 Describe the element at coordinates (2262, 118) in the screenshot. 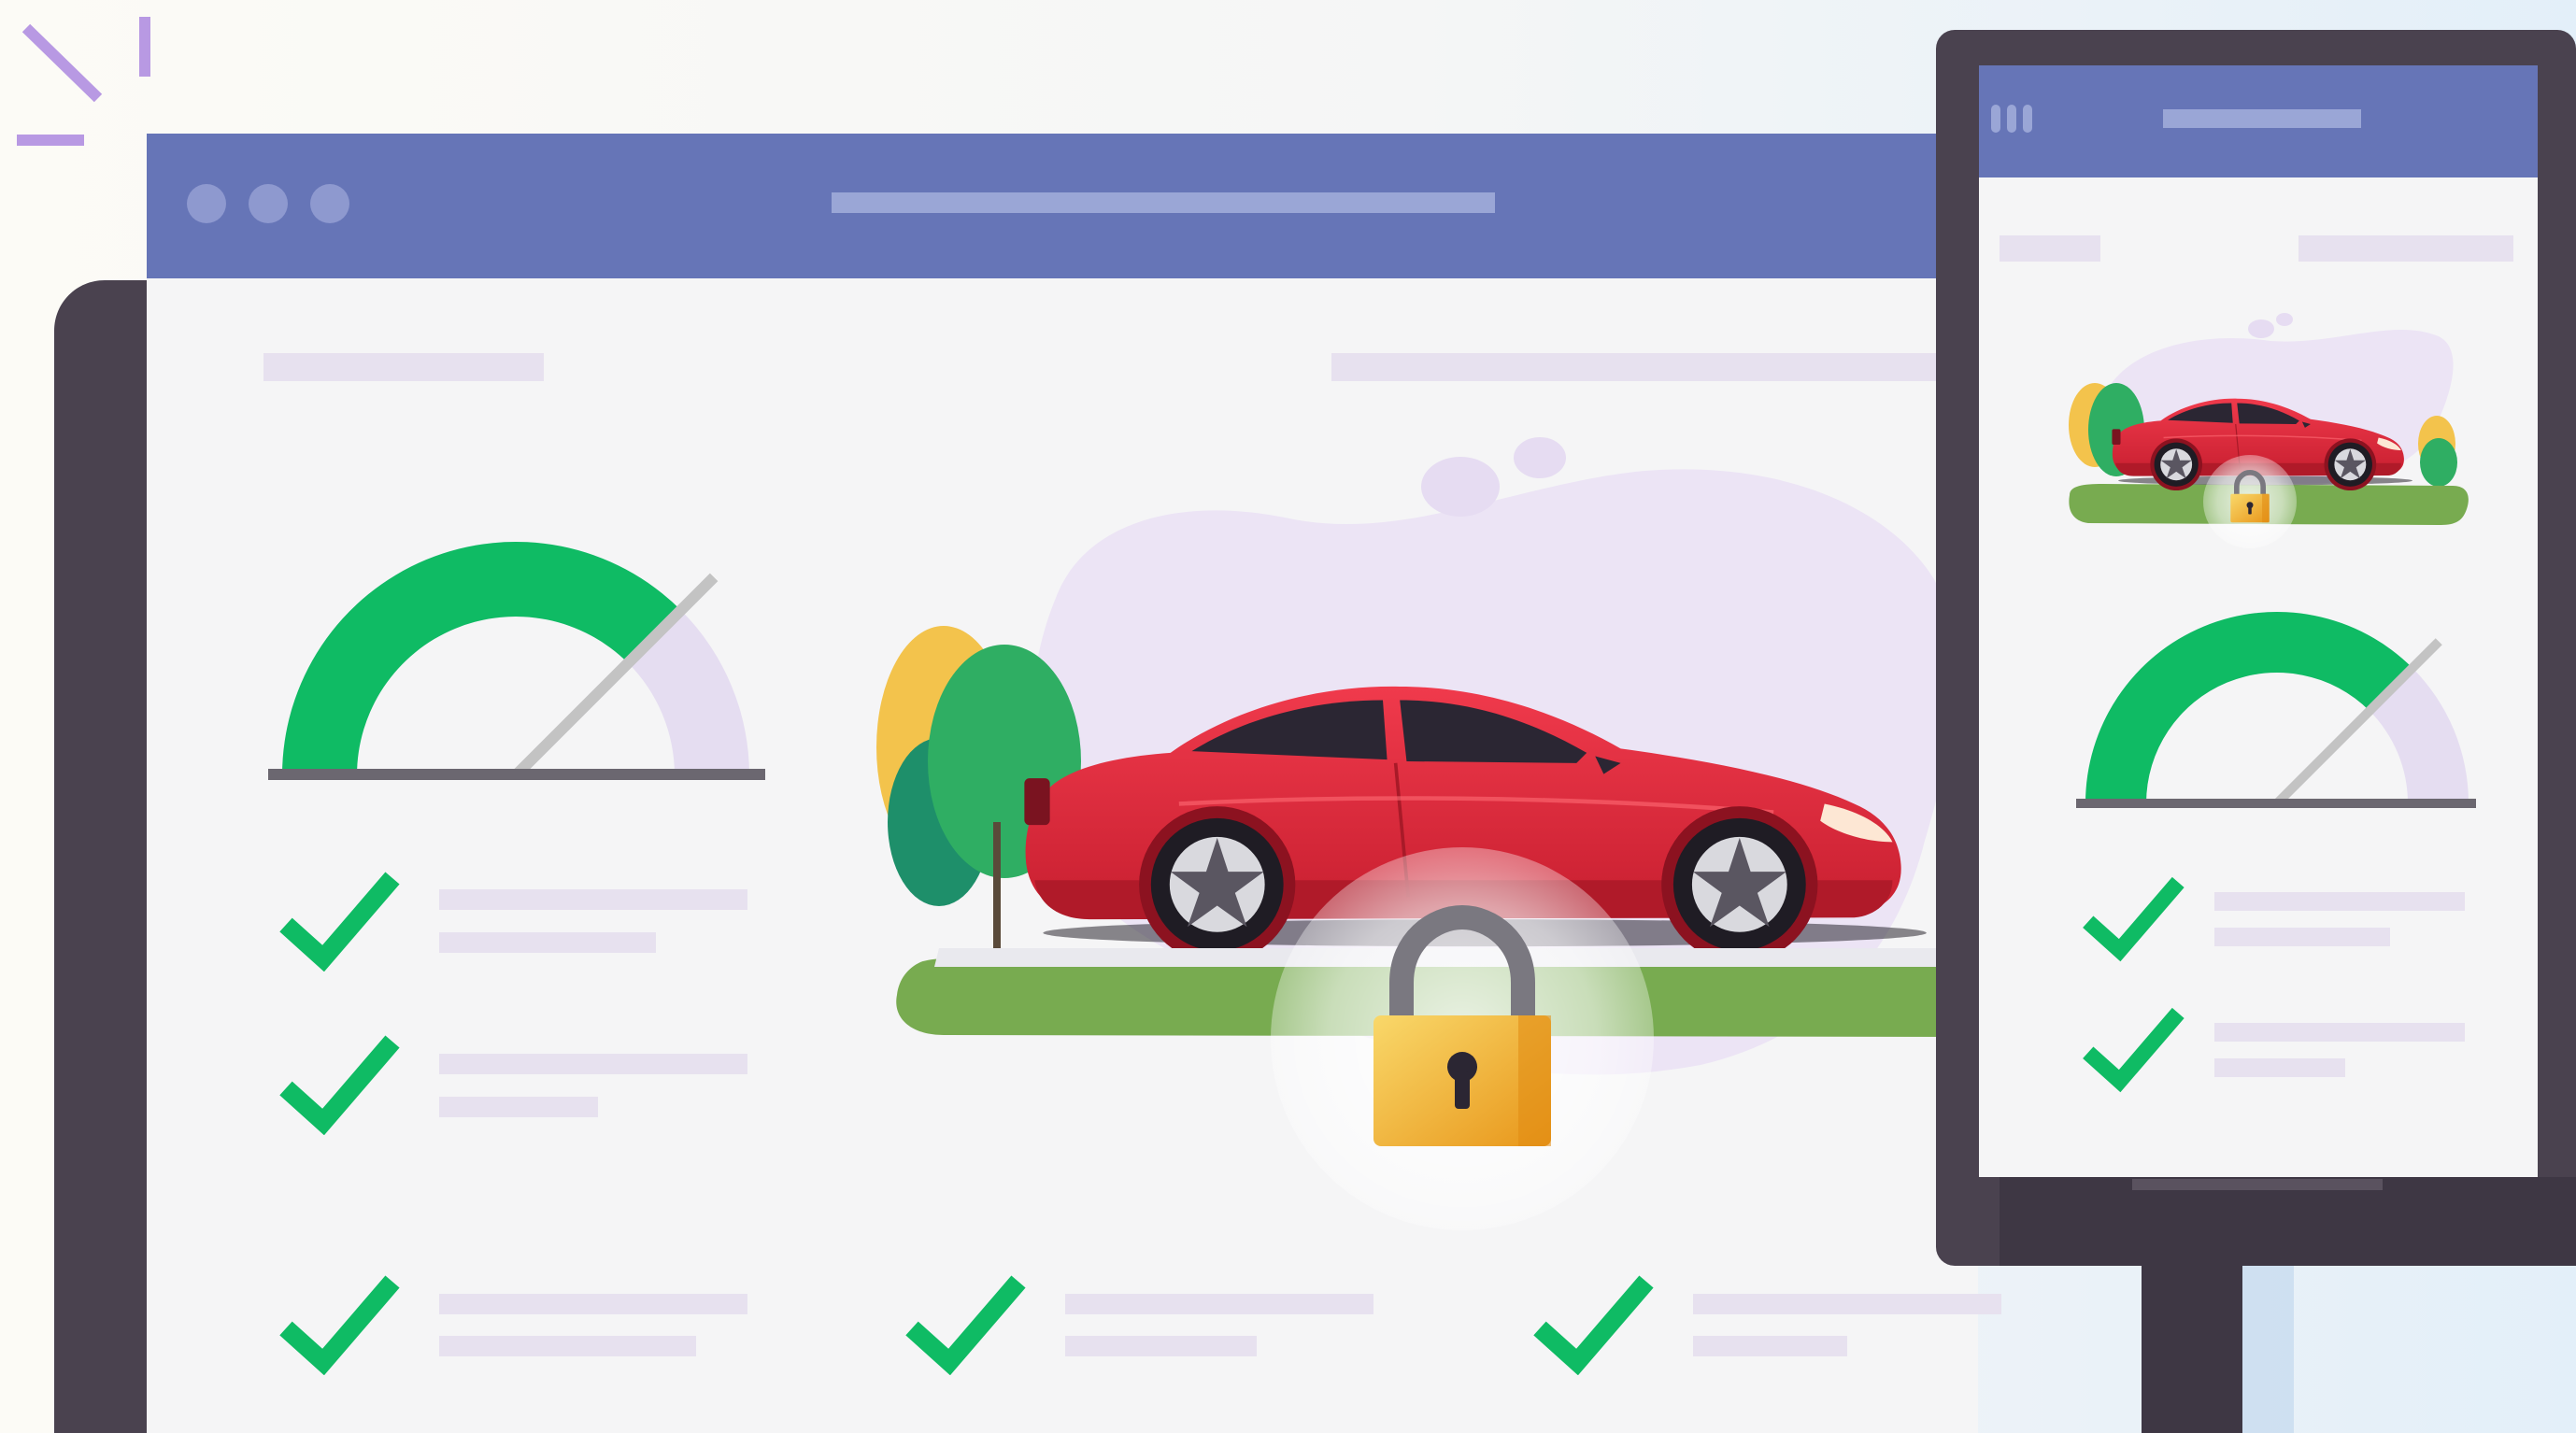

I see `device-title-placeholder` at that location.